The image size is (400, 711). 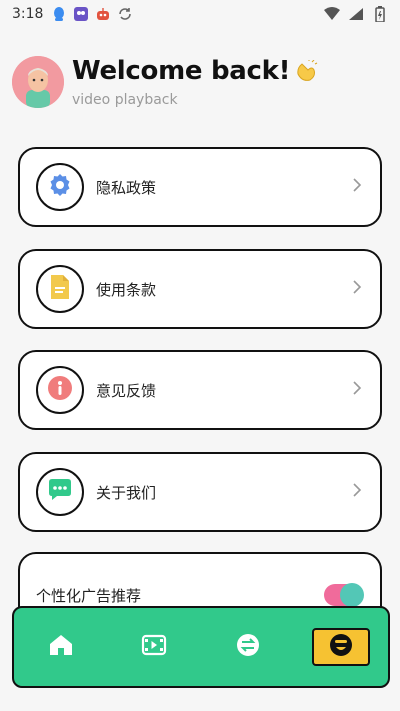 What do you see at coordinates (126, 492) in the screenshot?
I see `menu-label: 关于我们` at bounding box center [126, 492].